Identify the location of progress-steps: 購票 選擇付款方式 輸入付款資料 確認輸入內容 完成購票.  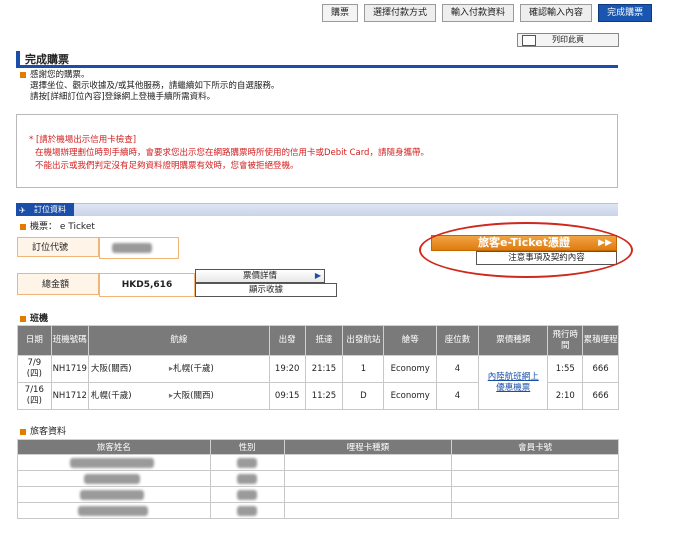
(487, 13).